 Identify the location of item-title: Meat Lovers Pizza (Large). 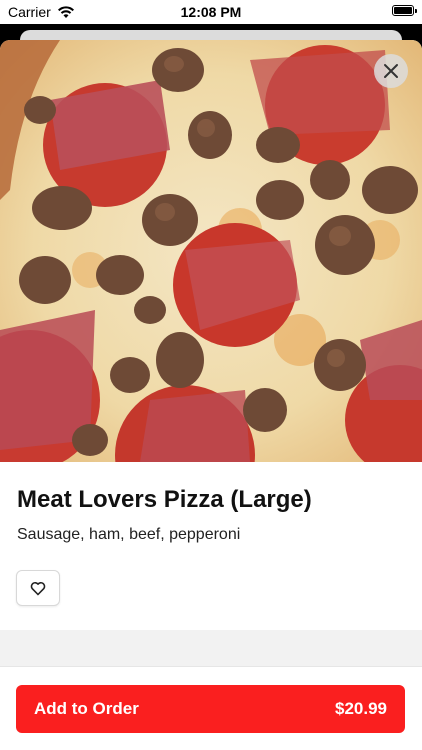
(164, 499).